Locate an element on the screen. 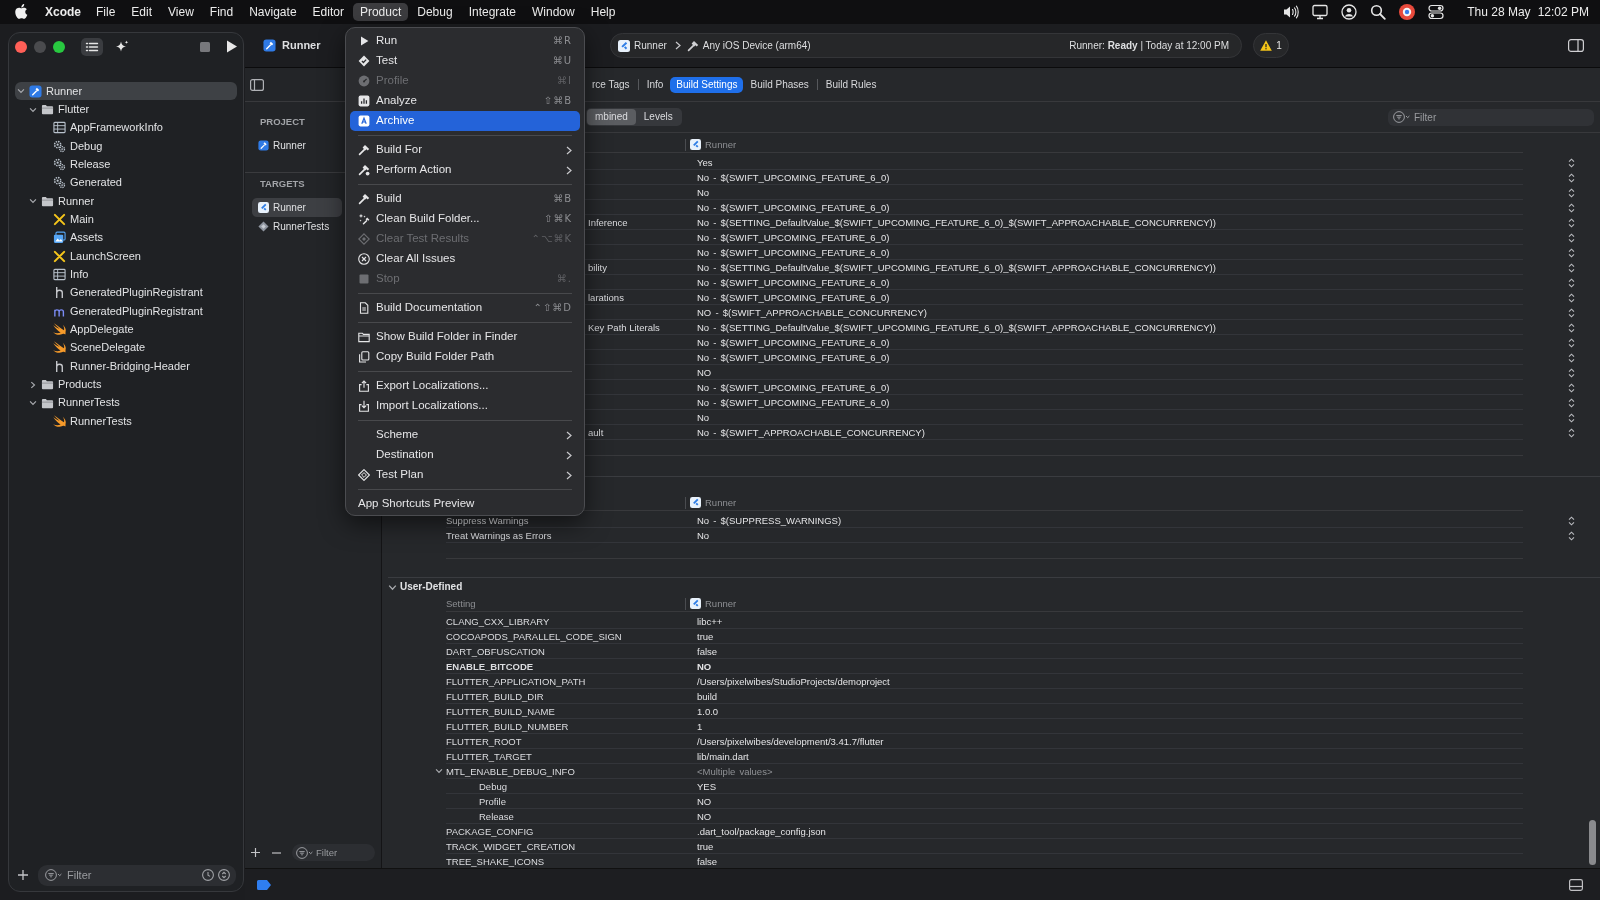 The image size is (1600, 900). panel-bottom-icon is located at coordinates (1576, 884).